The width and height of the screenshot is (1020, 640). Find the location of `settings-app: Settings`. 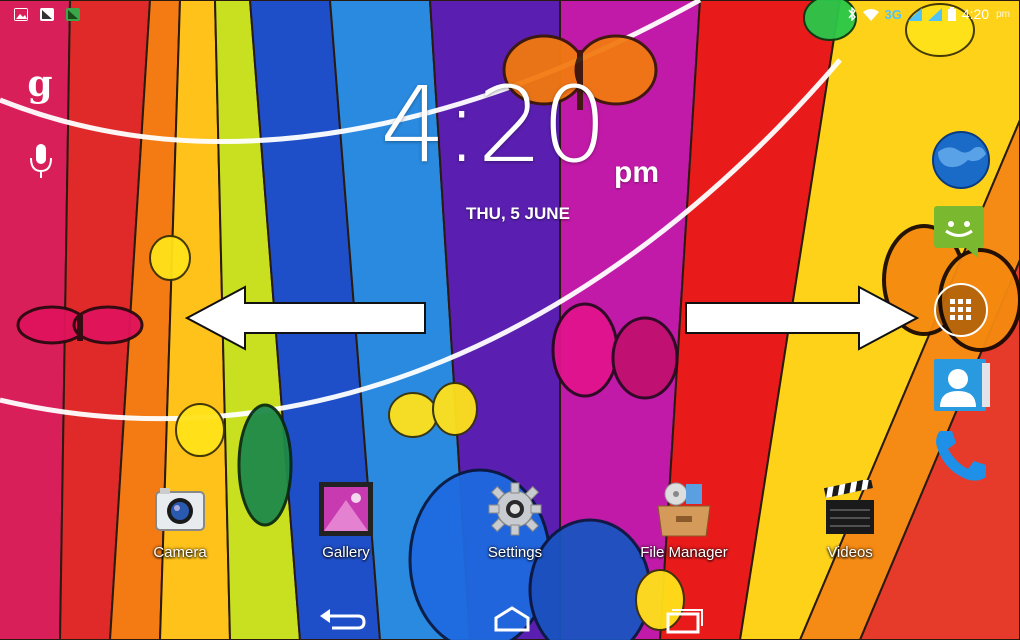

settings-app: Settings is located at coordinates (515, 530).